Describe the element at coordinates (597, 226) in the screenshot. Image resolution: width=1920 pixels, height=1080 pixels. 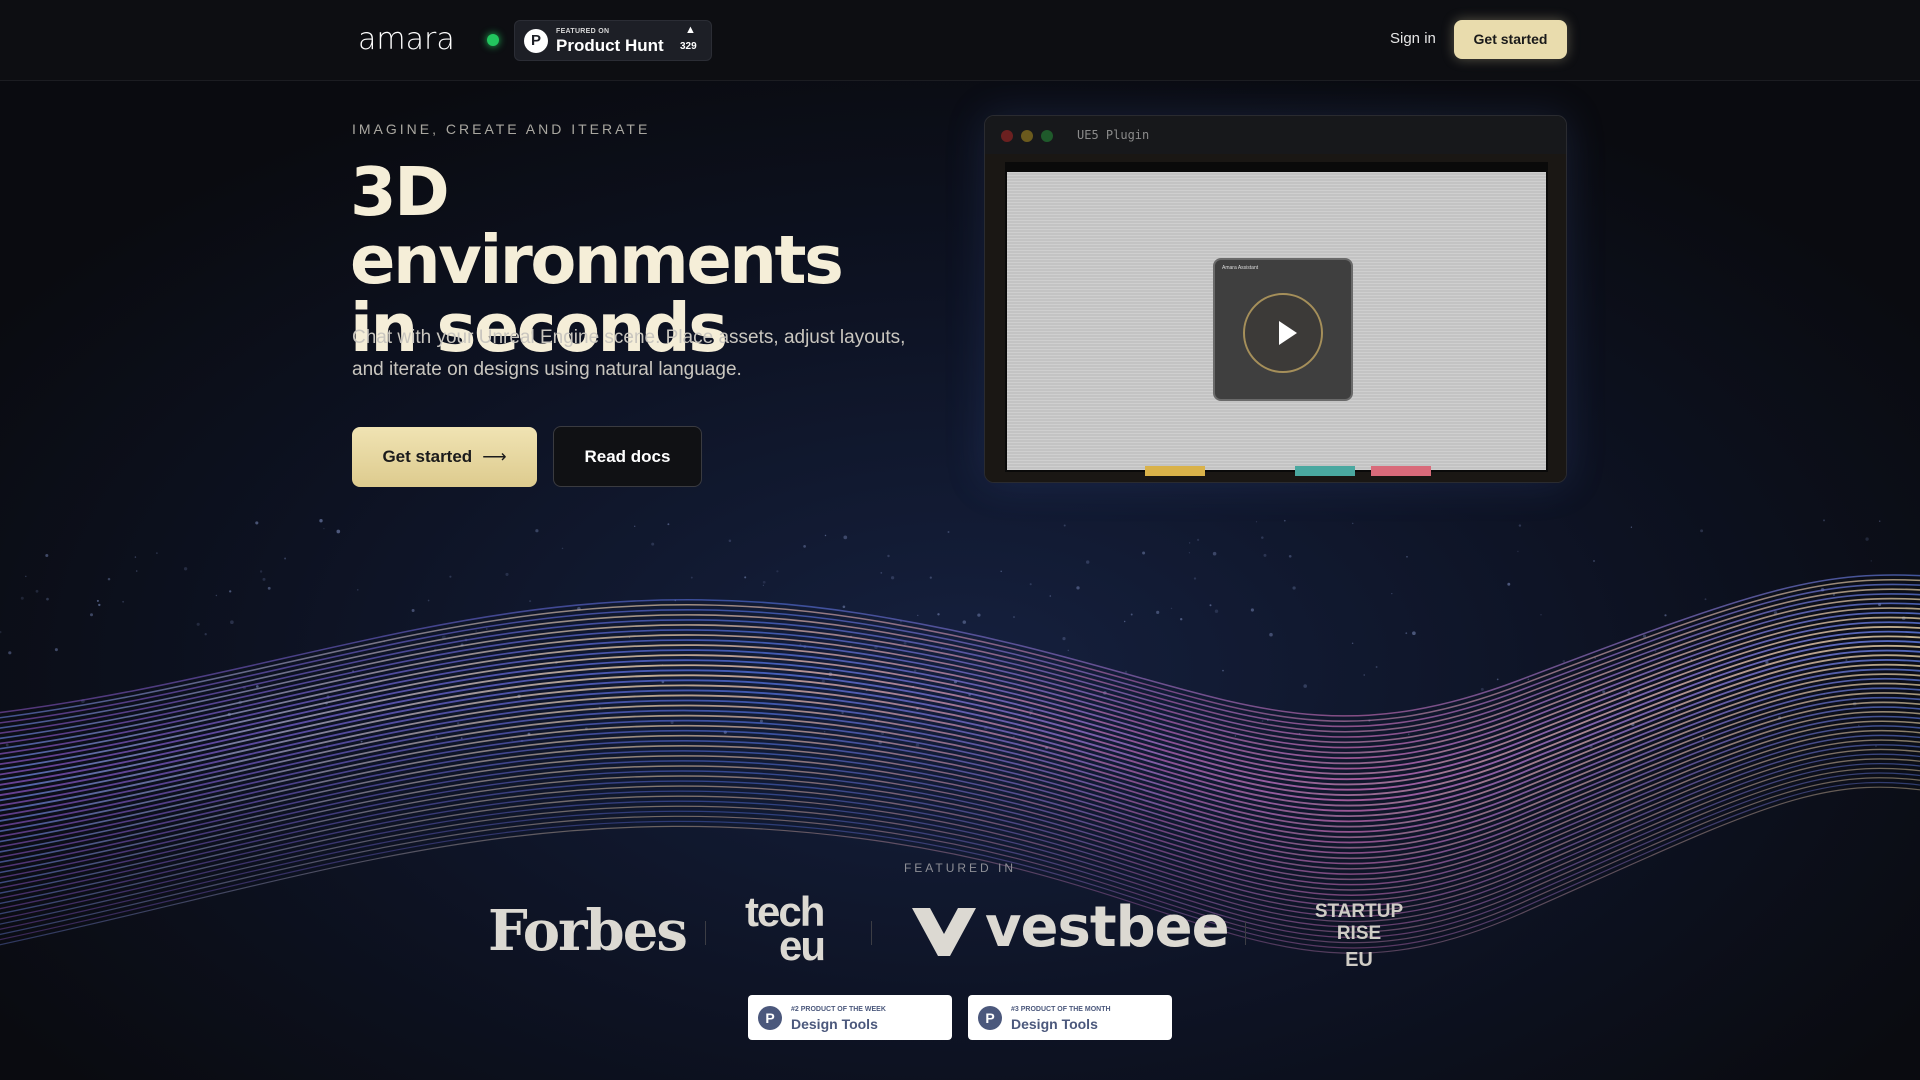
I see `hero-title-line-1: 3D environments` at that location.